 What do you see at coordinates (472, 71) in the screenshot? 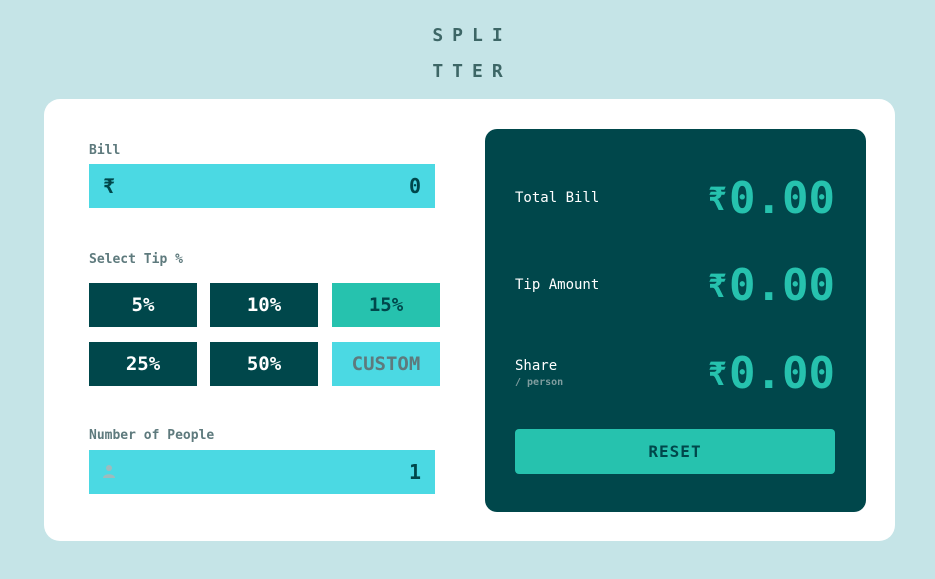
I see `logo-line-2: TTER` at bounding box center [472, 71].